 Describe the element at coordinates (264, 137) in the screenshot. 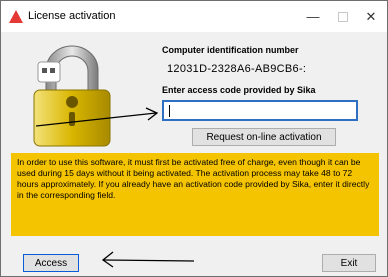

I see `request-online-activation-button: Request on-line activation` at that location.